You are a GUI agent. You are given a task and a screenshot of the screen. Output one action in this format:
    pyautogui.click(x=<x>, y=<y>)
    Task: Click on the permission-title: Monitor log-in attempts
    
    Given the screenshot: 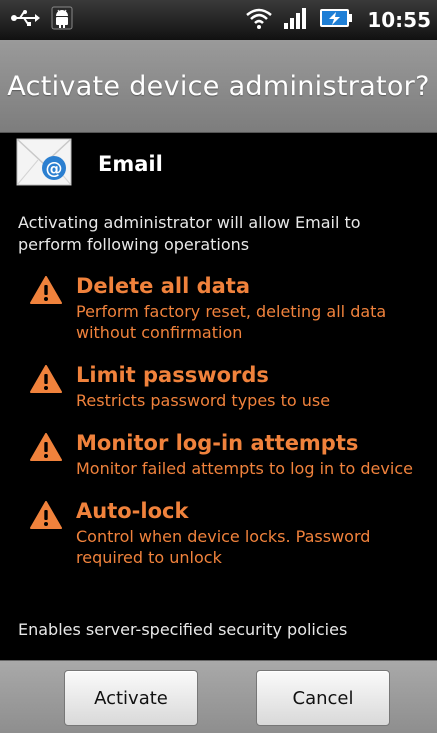 What is the action you would take?
    pyautogui.click(x=217, y=443)
    